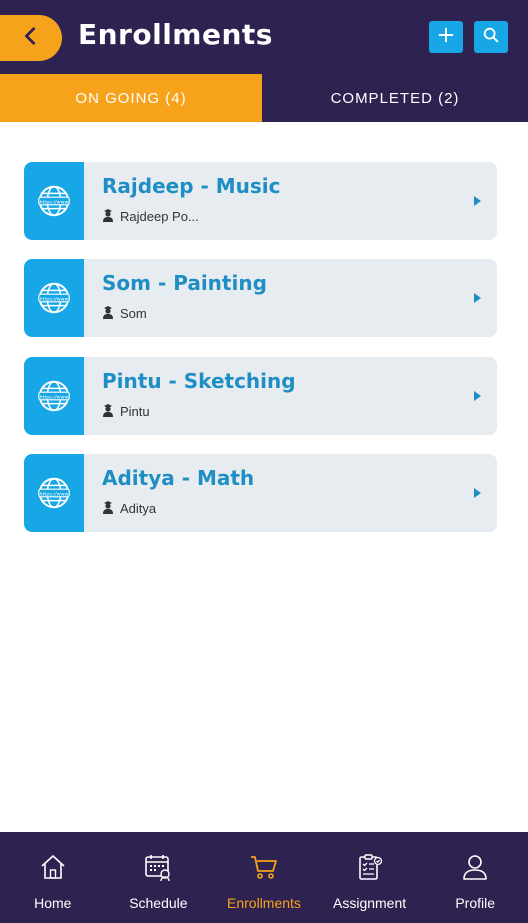 This screenshot has width=528, height=923. I want to click on enrollment-card: https://www Som - Painting Som, so click(260, 298).